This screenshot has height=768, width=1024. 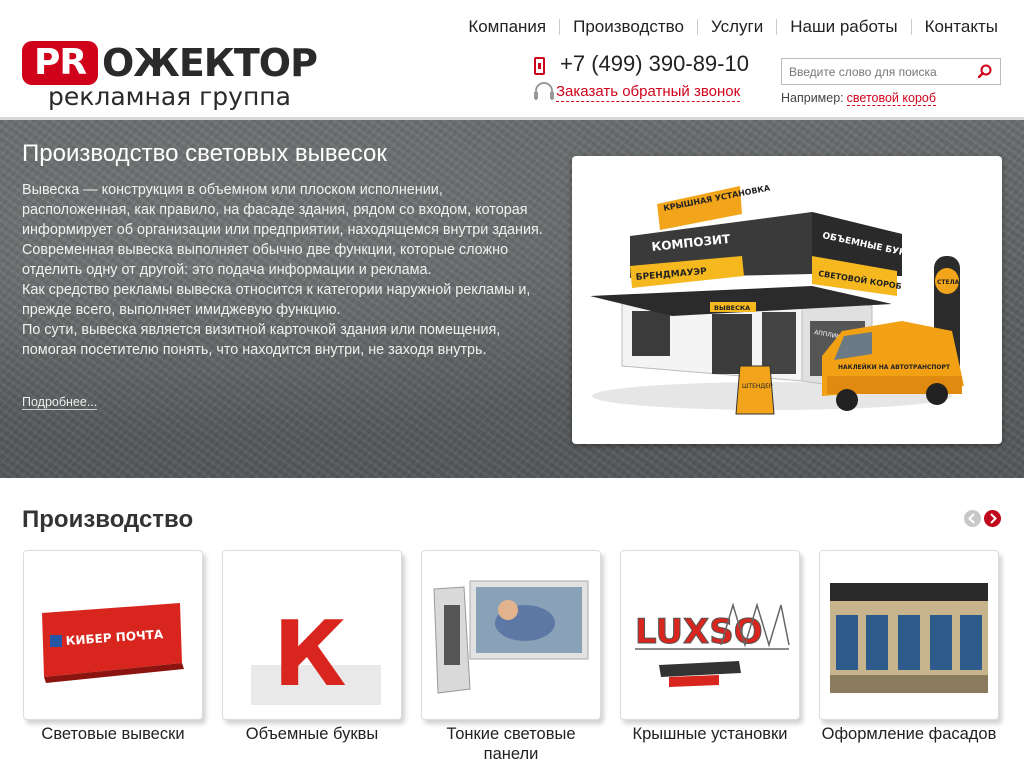 I want to click on stickers-sign-text: НАКЛЕЙКИ НА АВТОТРАНСПОРТ, so click(x=894, y=367).